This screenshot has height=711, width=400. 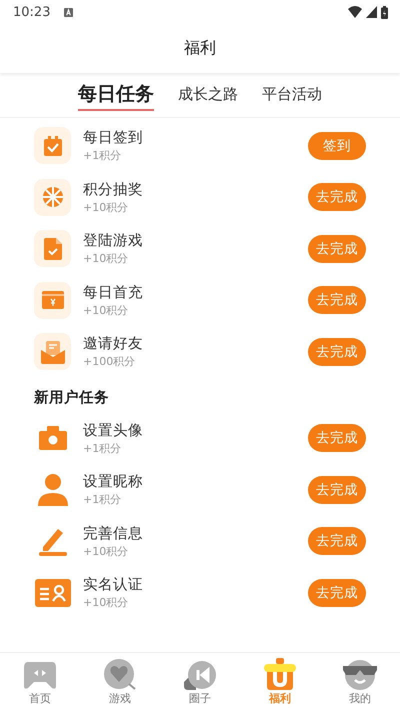 What do you see at coordinates (280, 674) in the screenshot?
I see `gift-icon` at bounding box center [280, 674].